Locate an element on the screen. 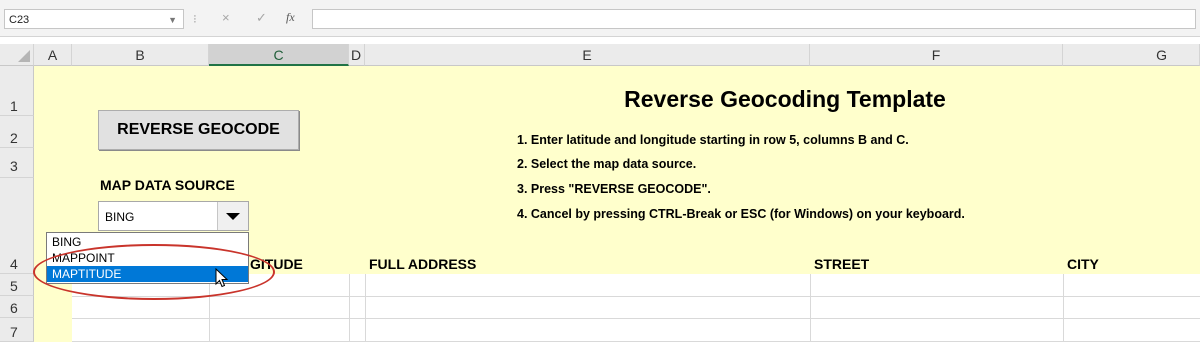 Image resolution: width=1200 pixels, height=342 pixels. row-header-1: 1 is located at coordinates (17, 91).